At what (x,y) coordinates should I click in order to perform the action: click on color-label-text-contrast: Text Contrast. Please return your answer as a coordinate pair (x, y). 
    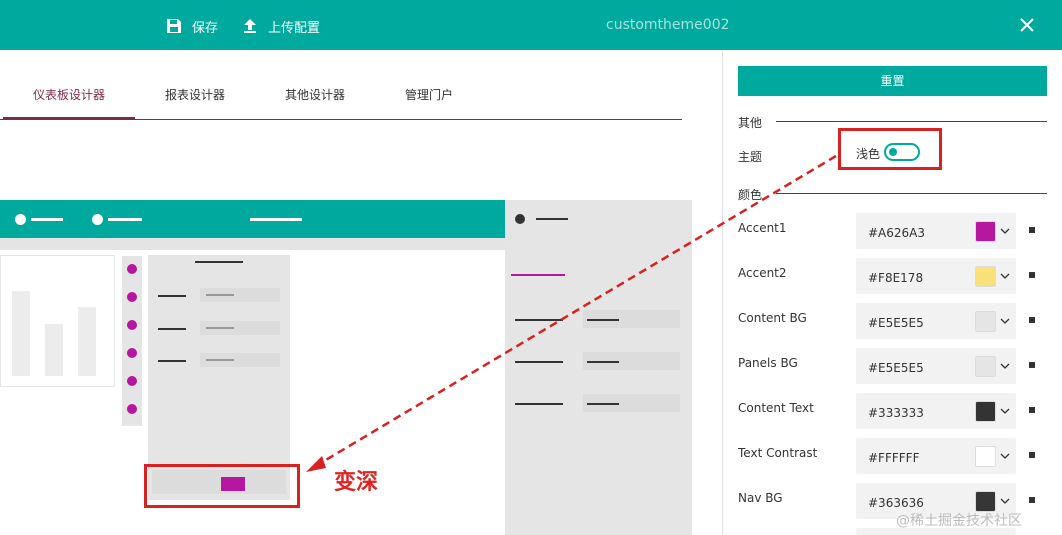
    Looking at the image, I should click on (778, 453).